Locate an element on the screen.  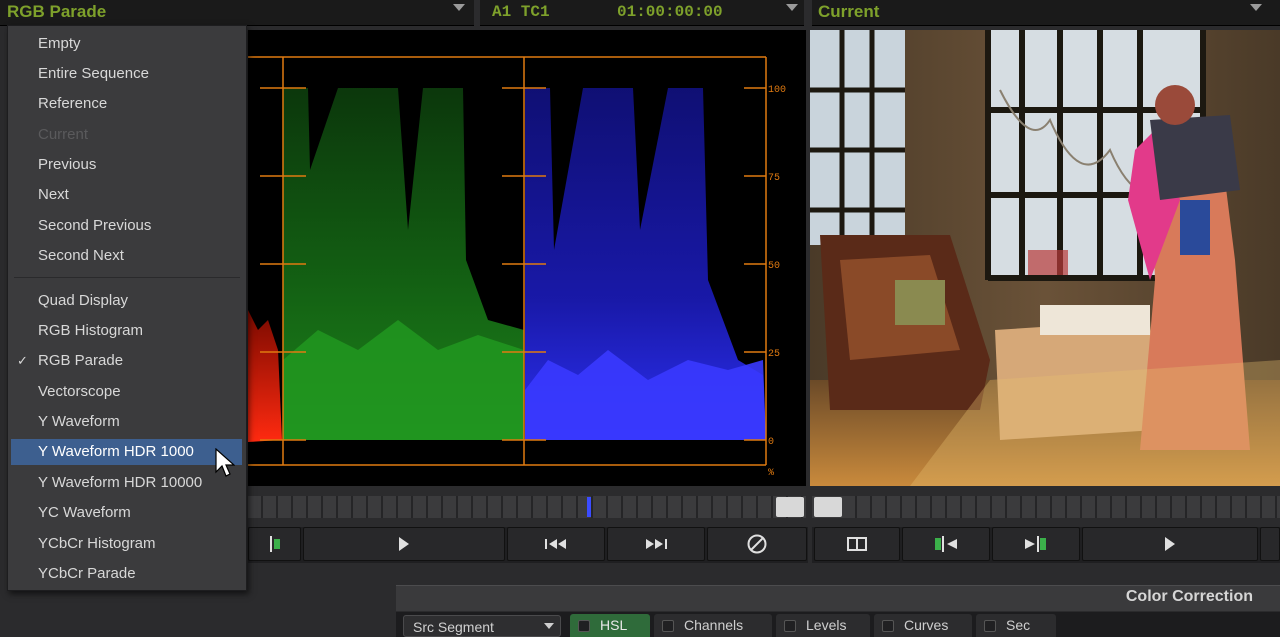
menu-item-label: Entire Sequence is located at coordinates (93, 73).